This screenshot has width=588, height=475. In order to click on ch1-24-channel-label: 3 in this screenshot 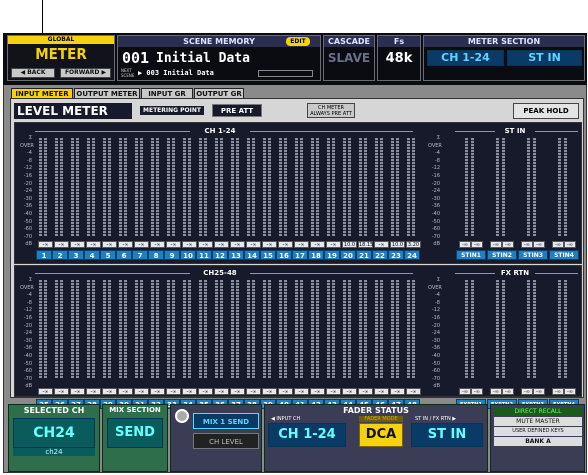, I will do `click(76, 255)`.